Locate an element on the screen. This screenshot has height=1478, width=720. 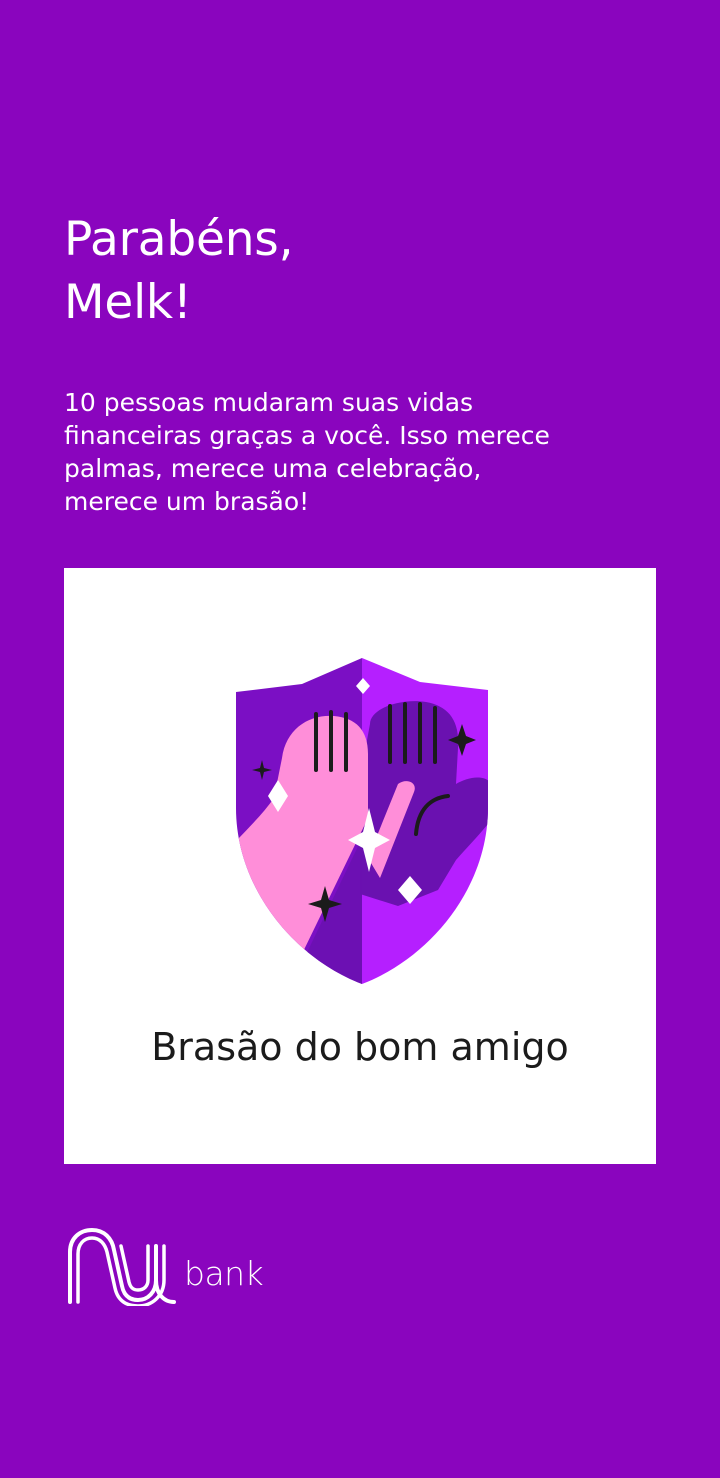
greeting-heading: Parabéns, Melk! is located at coordinates (364, 271).